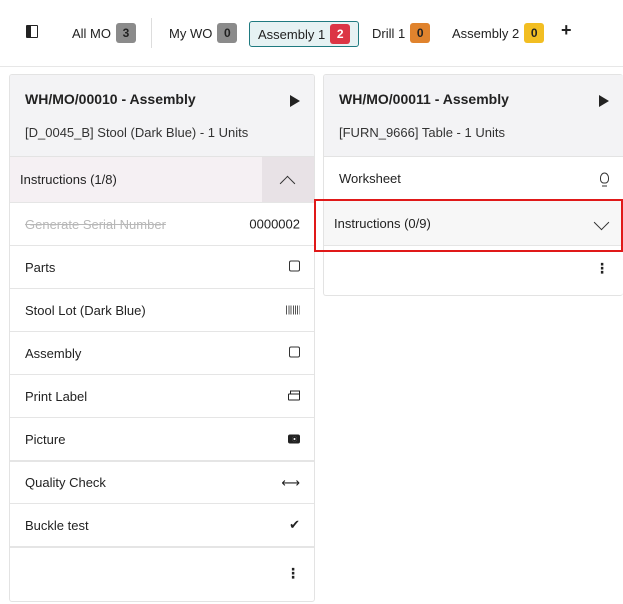  I want to click on instructions-toggle: Instructions (1/8), so click(162, 180).